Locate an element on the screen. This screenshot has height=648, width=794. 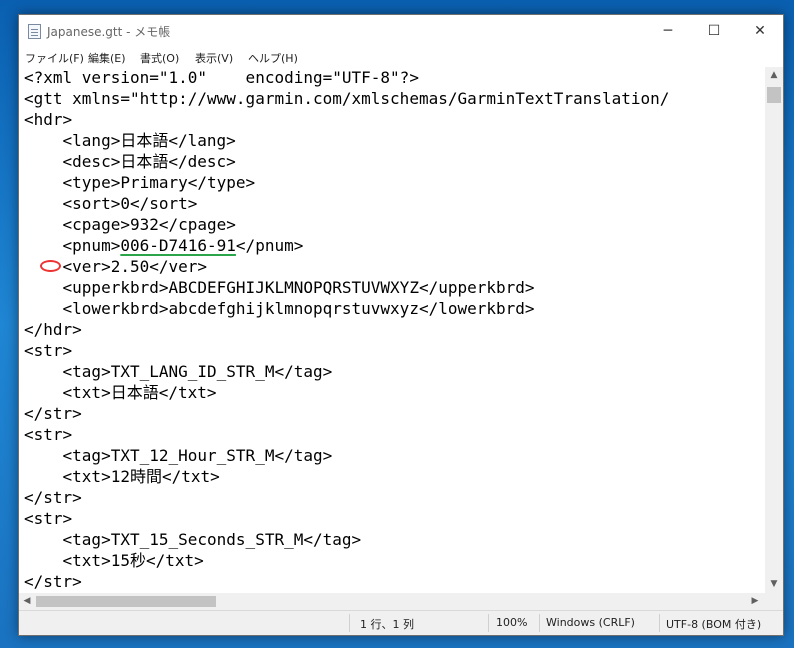
pnum-value: 006-D7416-91 is located at coordinates (178, 245).